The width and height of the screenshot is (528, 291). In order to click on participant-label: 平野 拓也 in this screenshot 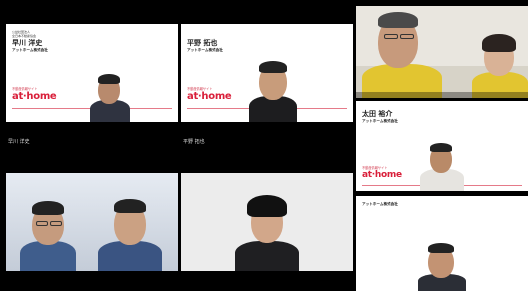, I will do `click(194, 142)`.